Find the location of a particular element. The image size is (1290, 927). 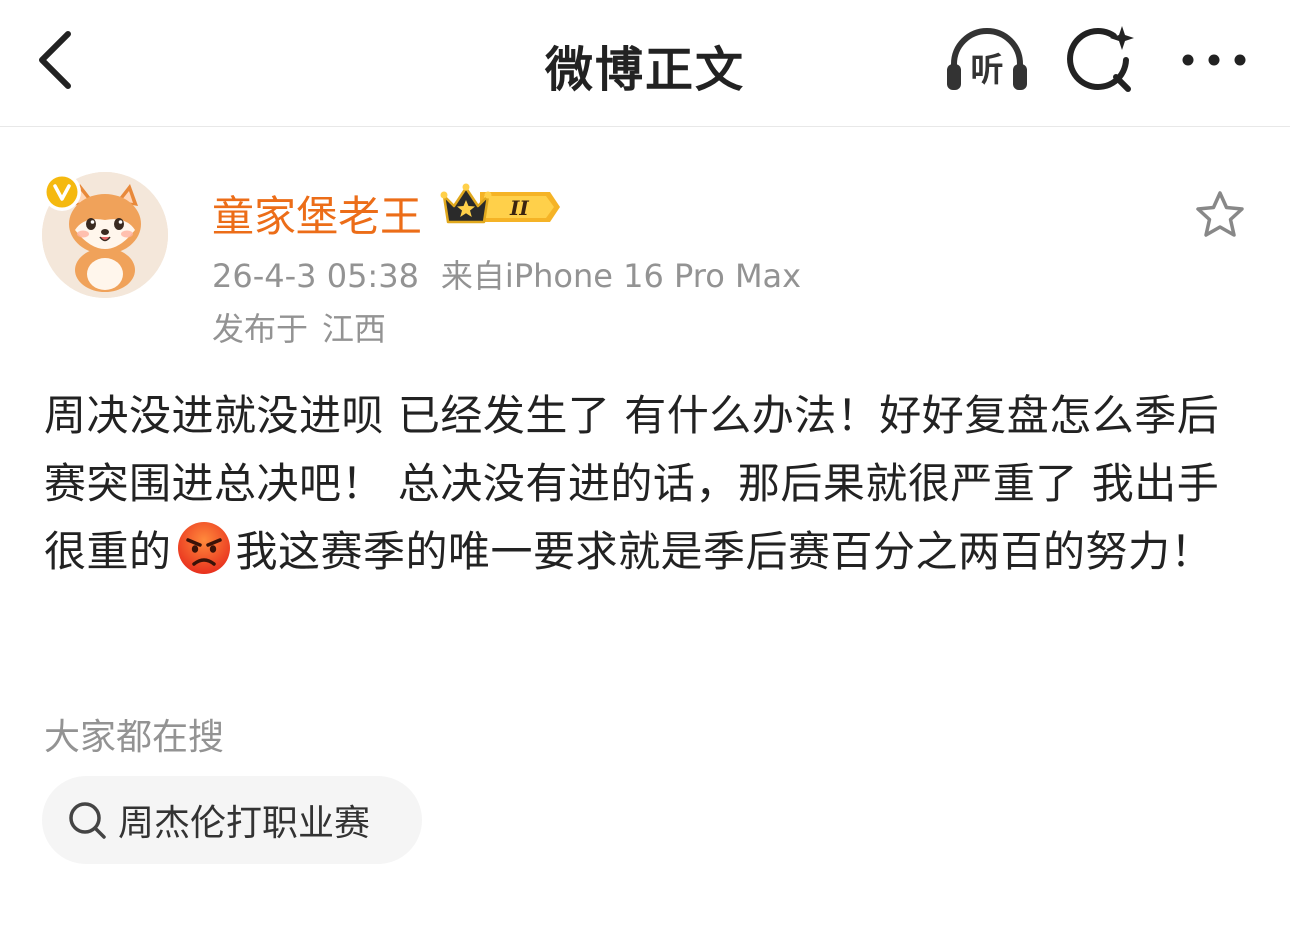

author-name: 童家堡老王 is located at coordinates (317, 213).